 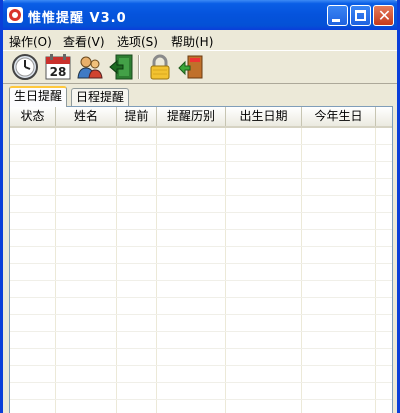 I want to click on toolbar-separator, so click(x=139, y=67).